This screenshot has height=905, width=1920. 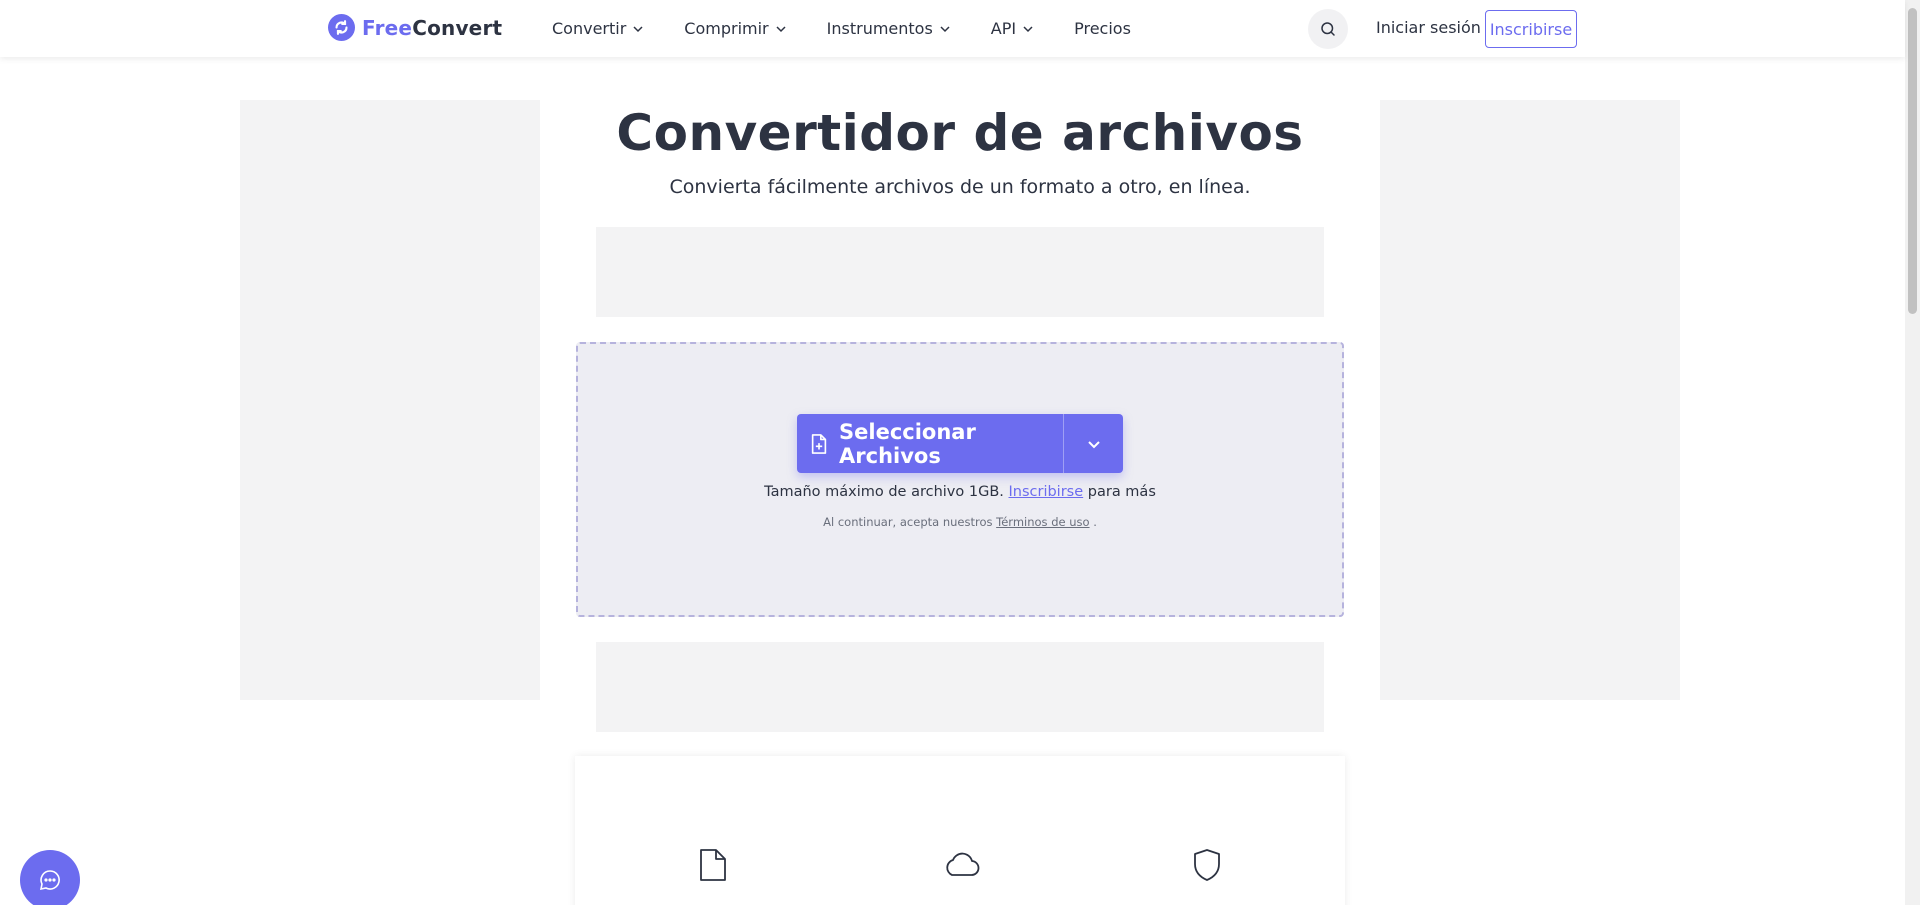 I want to click on select-files-button: Seleccionar Archivos, so click(x=930, y=443).